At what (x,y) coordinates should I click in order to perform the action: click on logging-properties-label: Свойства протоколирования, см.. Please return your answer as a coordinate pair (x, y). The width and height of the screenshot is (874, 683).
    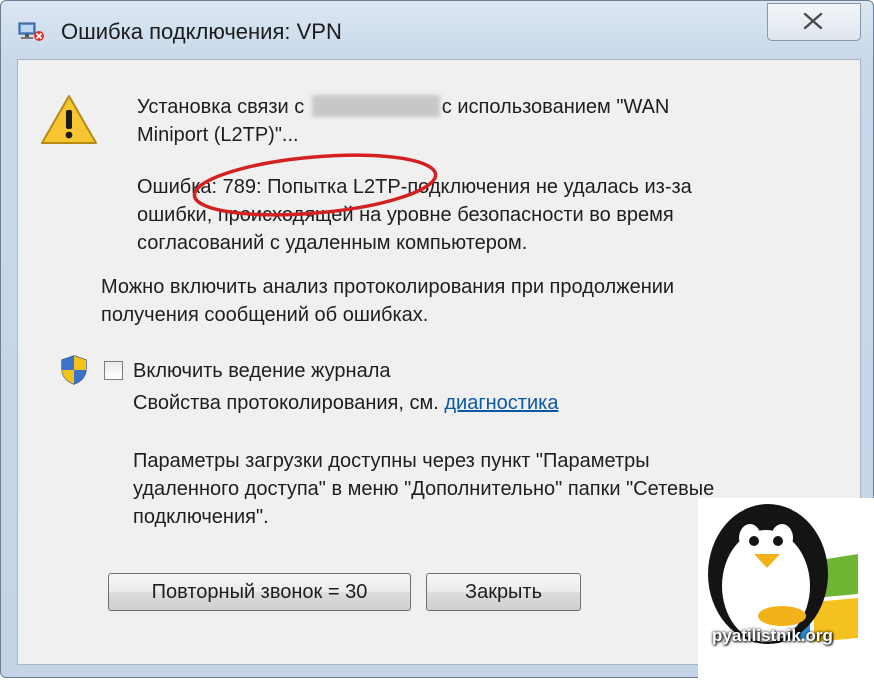
    Looking at the image, I should click on (286, 403).